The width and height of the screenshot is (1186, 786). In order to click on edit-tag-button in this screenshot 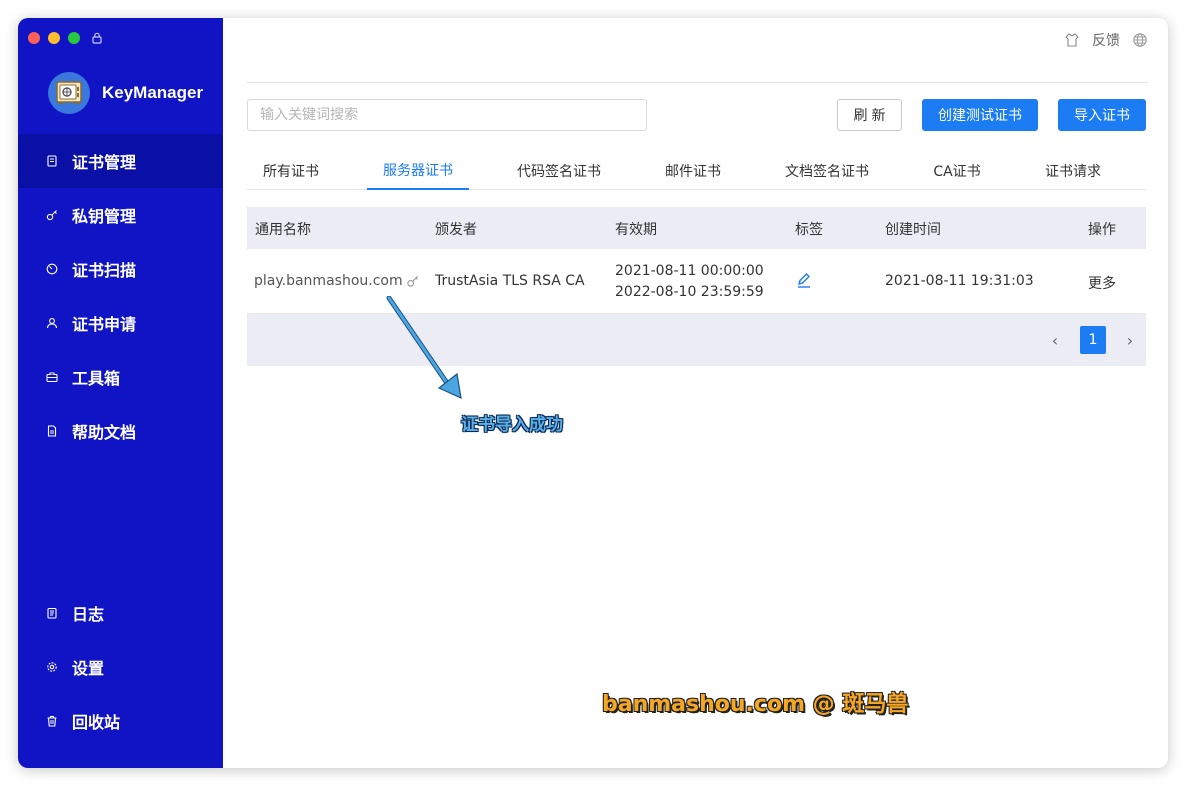, I will do `click(804, 282)`.